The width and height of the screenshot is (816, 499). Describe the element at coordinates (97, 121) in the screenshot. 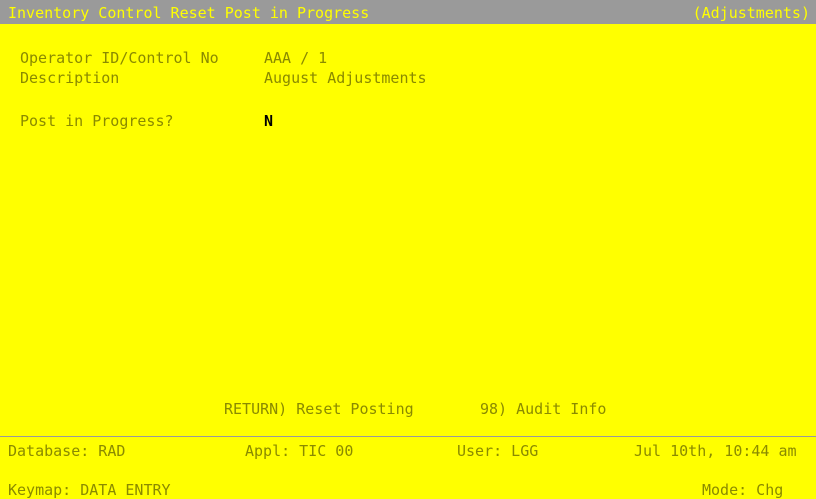

I see `post-in-progress-label: Post in Progress?` at that location.